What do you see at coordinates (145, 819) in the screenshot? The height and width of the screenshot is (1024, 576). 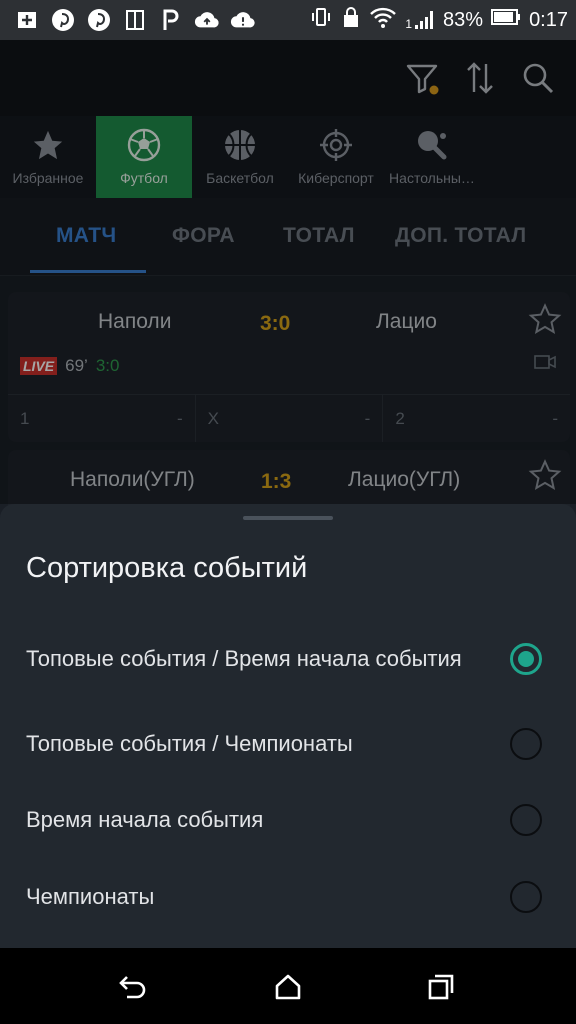 I see `sort-option-label: Время начала события` at bounding box center [145, 819].